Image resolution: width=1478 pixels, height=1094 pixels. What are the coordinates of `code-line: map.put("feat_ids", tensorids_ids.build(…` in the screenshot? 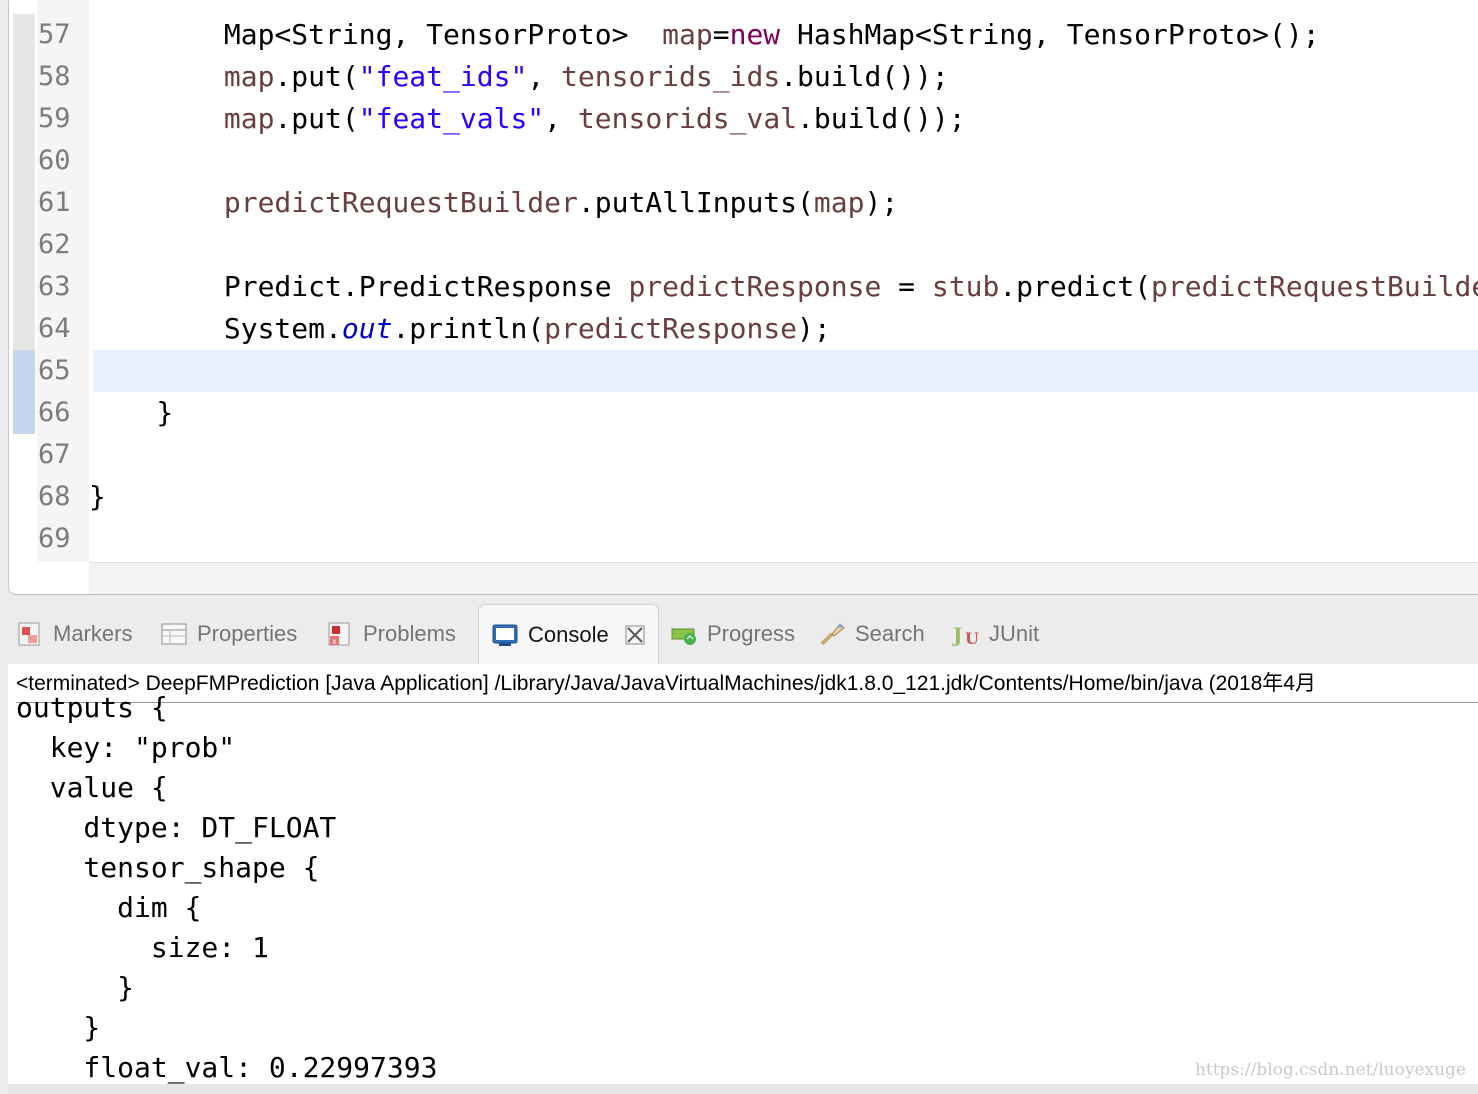 It's located at (519, 77).